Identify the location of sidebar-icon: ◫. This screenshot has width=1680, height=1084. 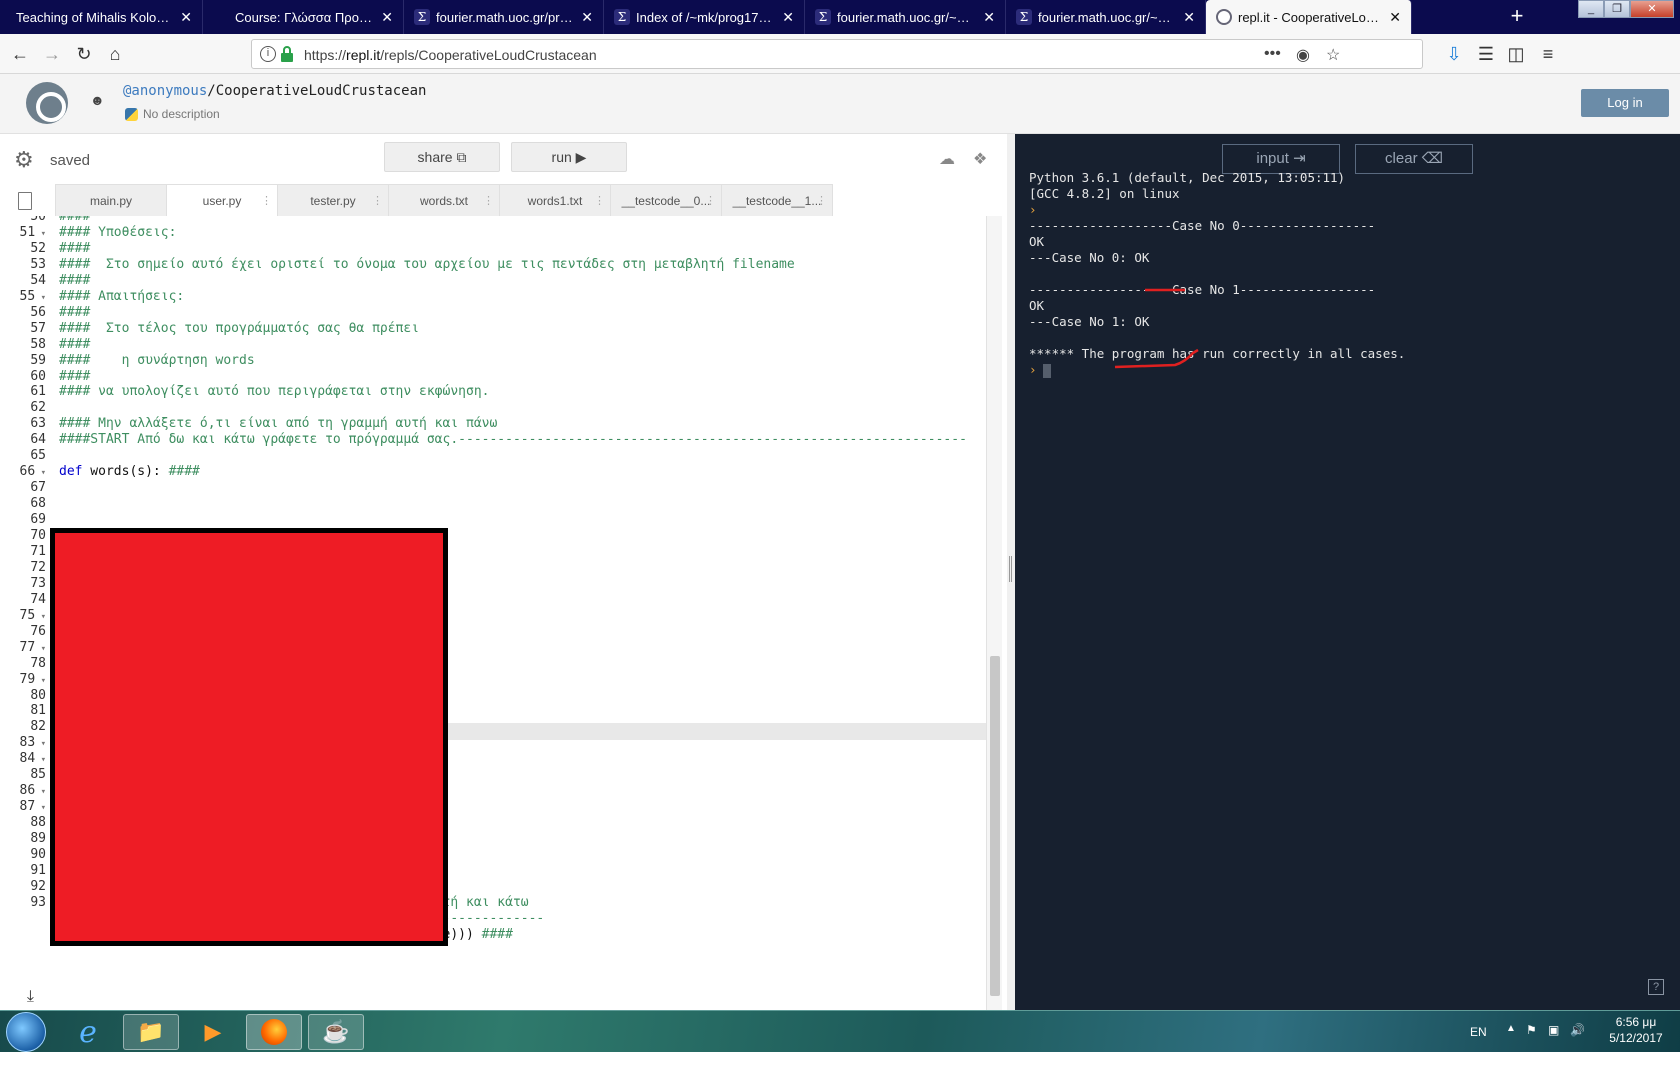
(1516, 54).